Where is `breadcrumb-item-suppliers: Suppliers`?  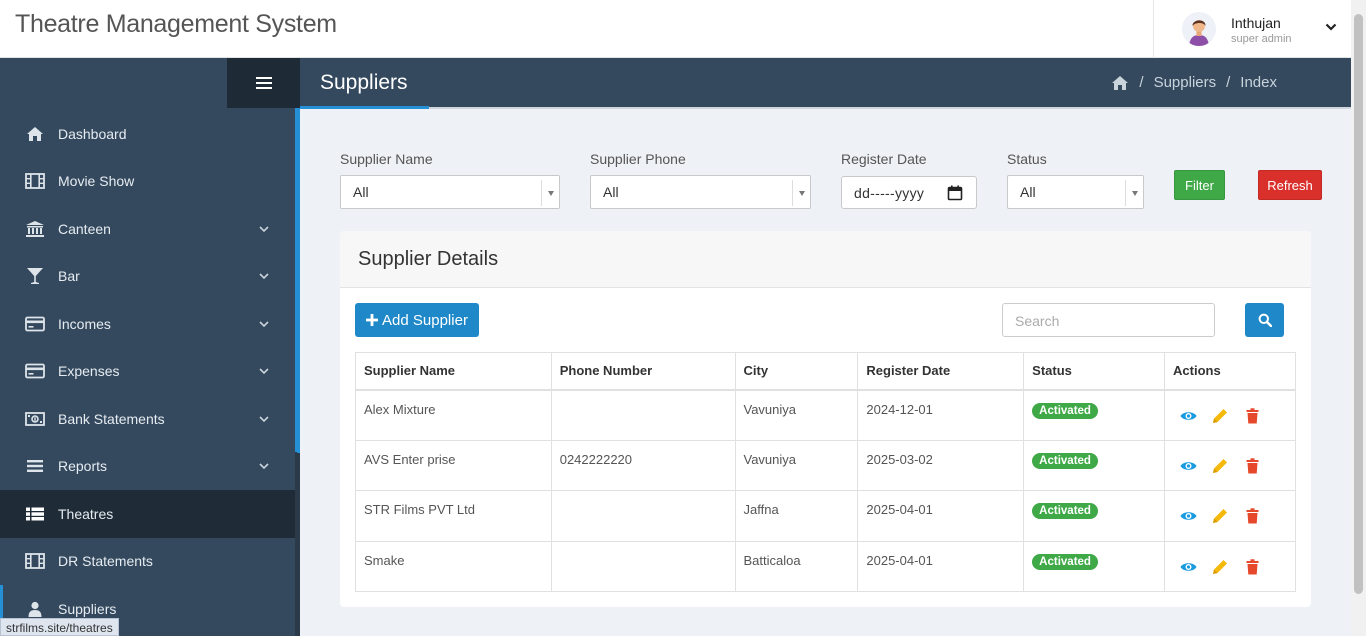
breadcrumb-item-suppliers: Suppliers is located at coordinates (1185, 82).